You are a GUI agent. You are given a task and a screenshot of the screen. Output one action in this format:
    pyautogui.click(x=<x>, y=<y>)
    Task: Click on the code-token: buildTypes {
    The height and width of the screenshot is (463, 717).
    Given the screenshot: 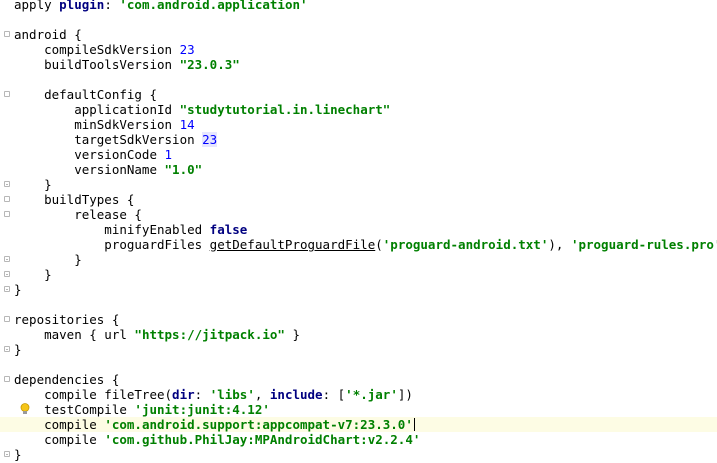 What is the action you would take?
    pyautogui.click(x=74, y=199)
    